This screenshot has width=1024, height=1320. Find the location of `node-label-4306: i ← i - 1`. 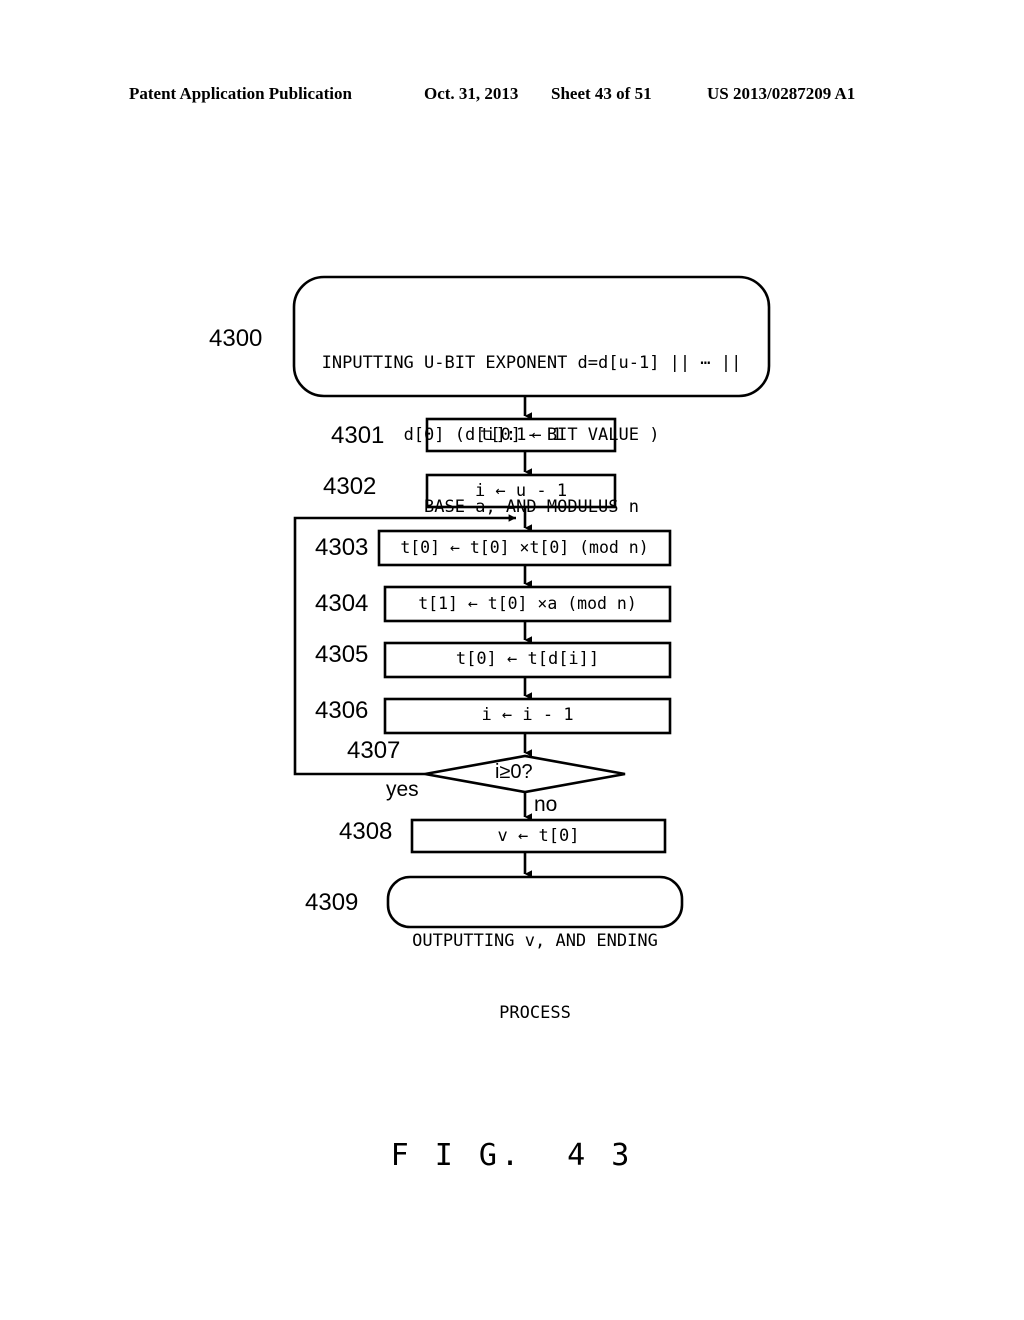

node-label-4306: i ← i - 1 is located at coordinates (527, 715).